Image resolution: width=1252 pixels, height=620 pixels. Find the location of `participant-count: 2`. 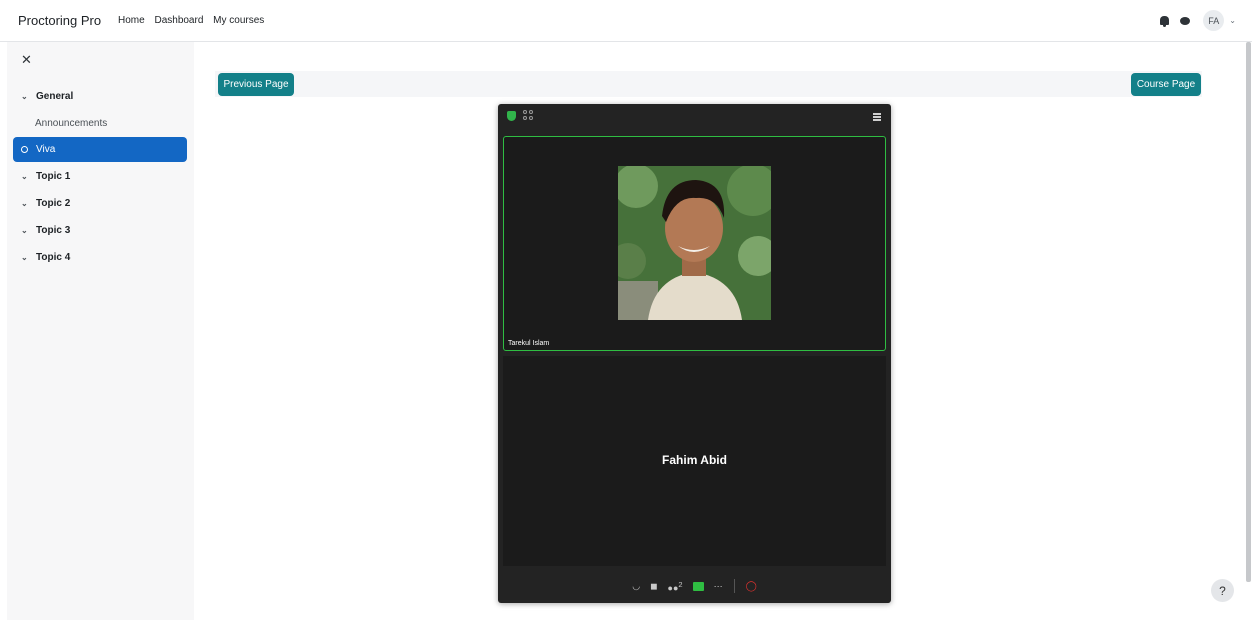

participant-count: 2 is located at coordinates (680, 584).